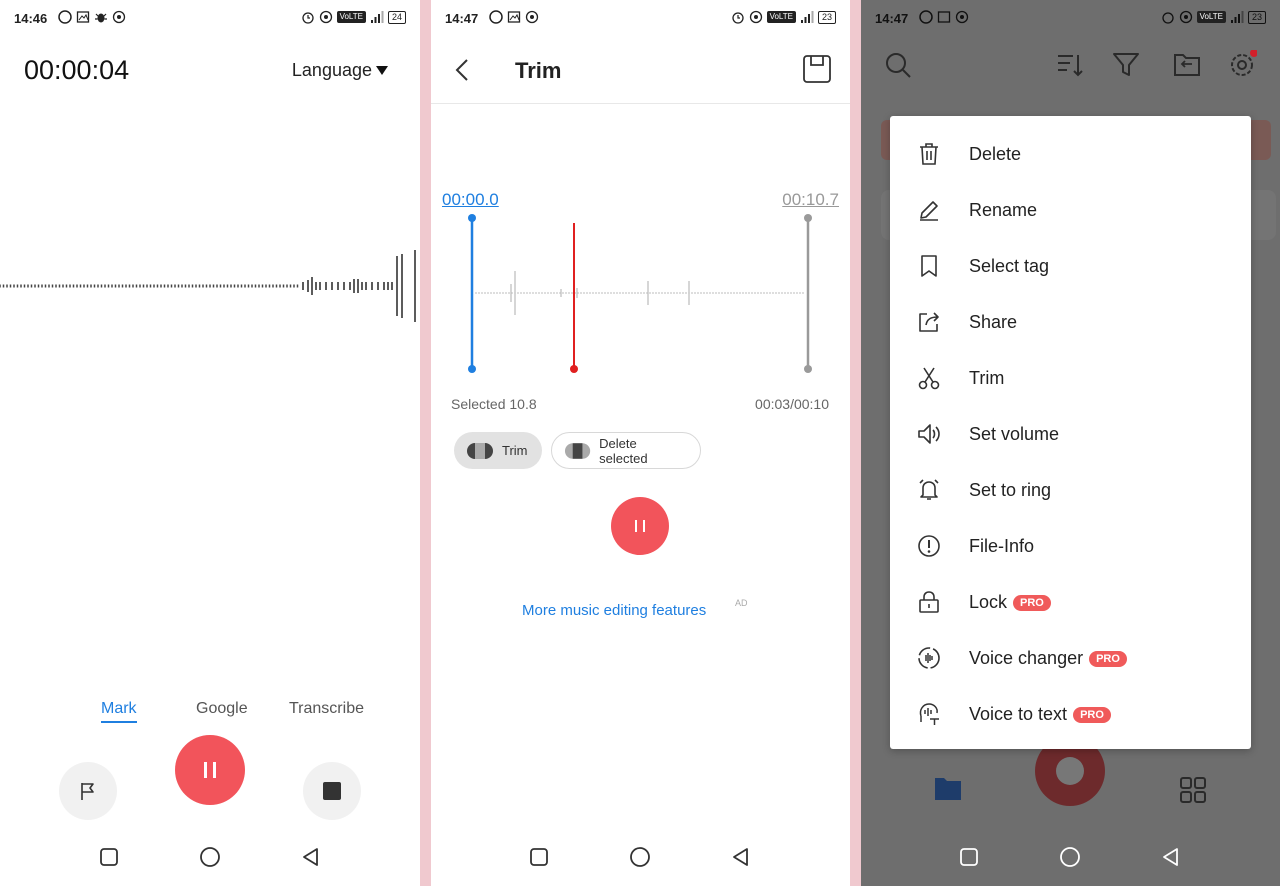 Image resolution: width=1280 pixels, height=886 pixels. Describe the element at coordinates (626, 450) in the screenshot. I see `delete-selected-button: Delete selected` at that location.